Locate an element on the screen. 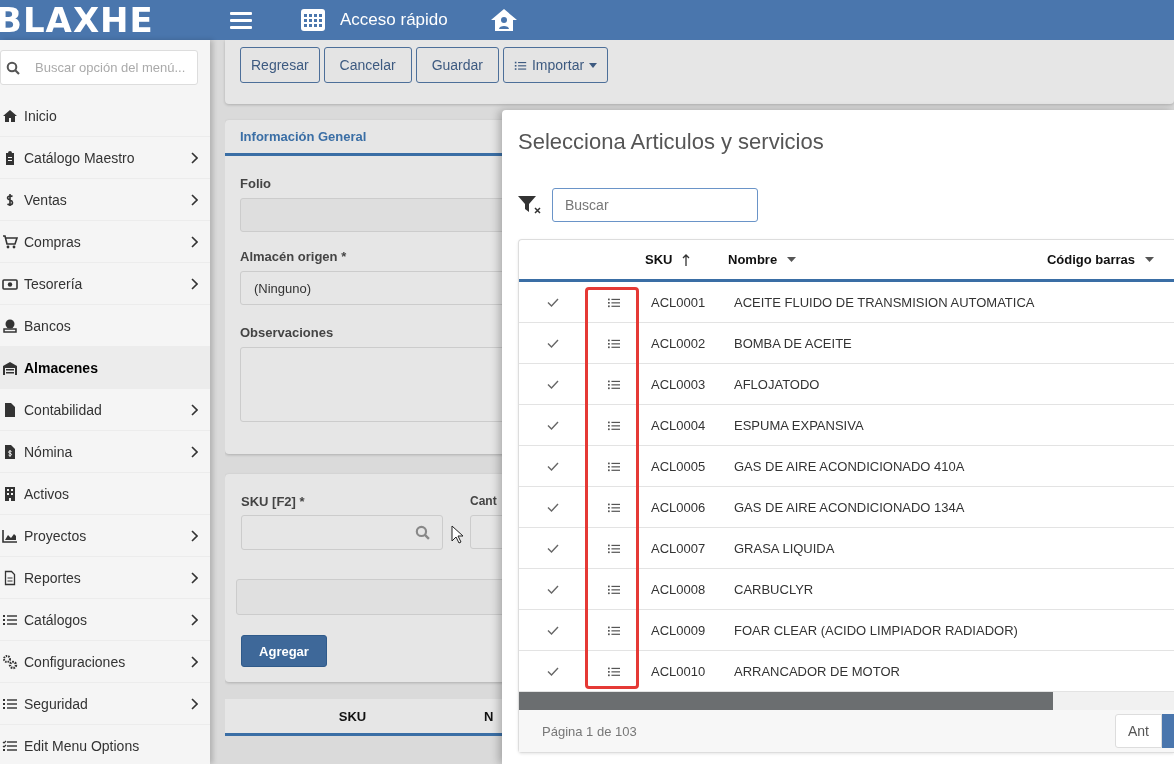 The image size is (1174, 764). table-cell-text: AFLOJATODO is located at coordinates (777, 384).